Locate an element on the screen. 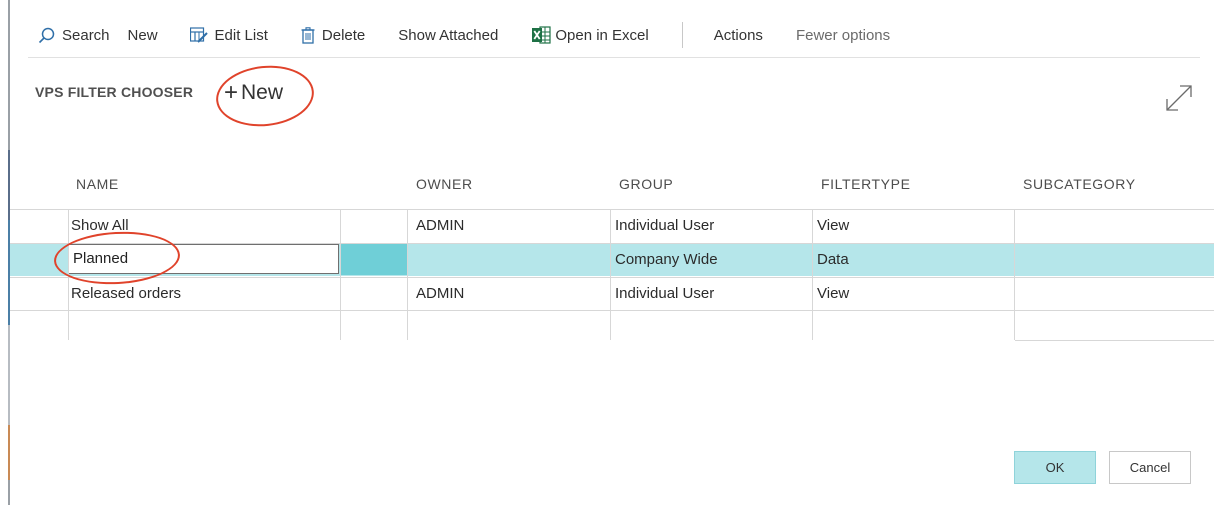 The image size is (1214, 505). new-label: New is located at coordinates (142, 35).